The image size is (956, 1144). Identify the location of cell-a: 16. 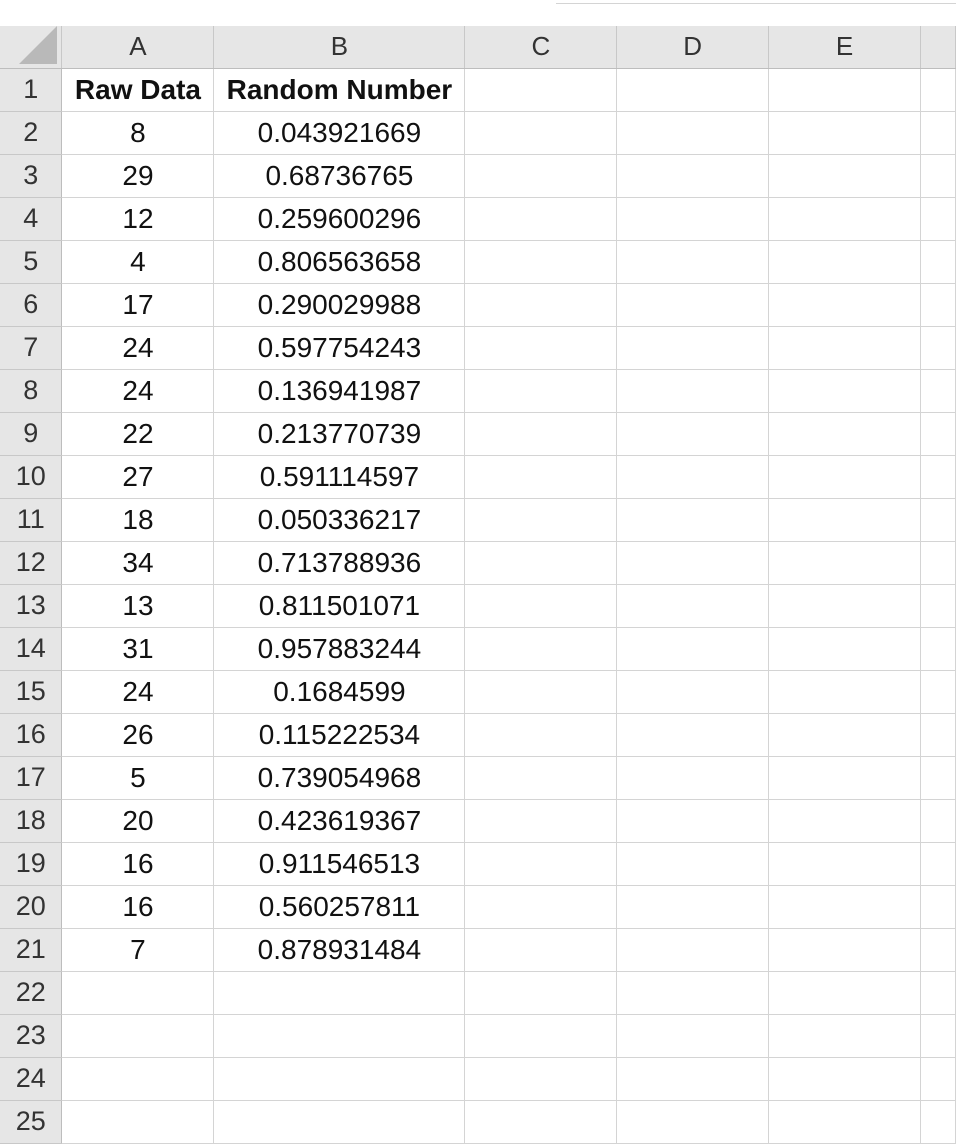
(138, 864).